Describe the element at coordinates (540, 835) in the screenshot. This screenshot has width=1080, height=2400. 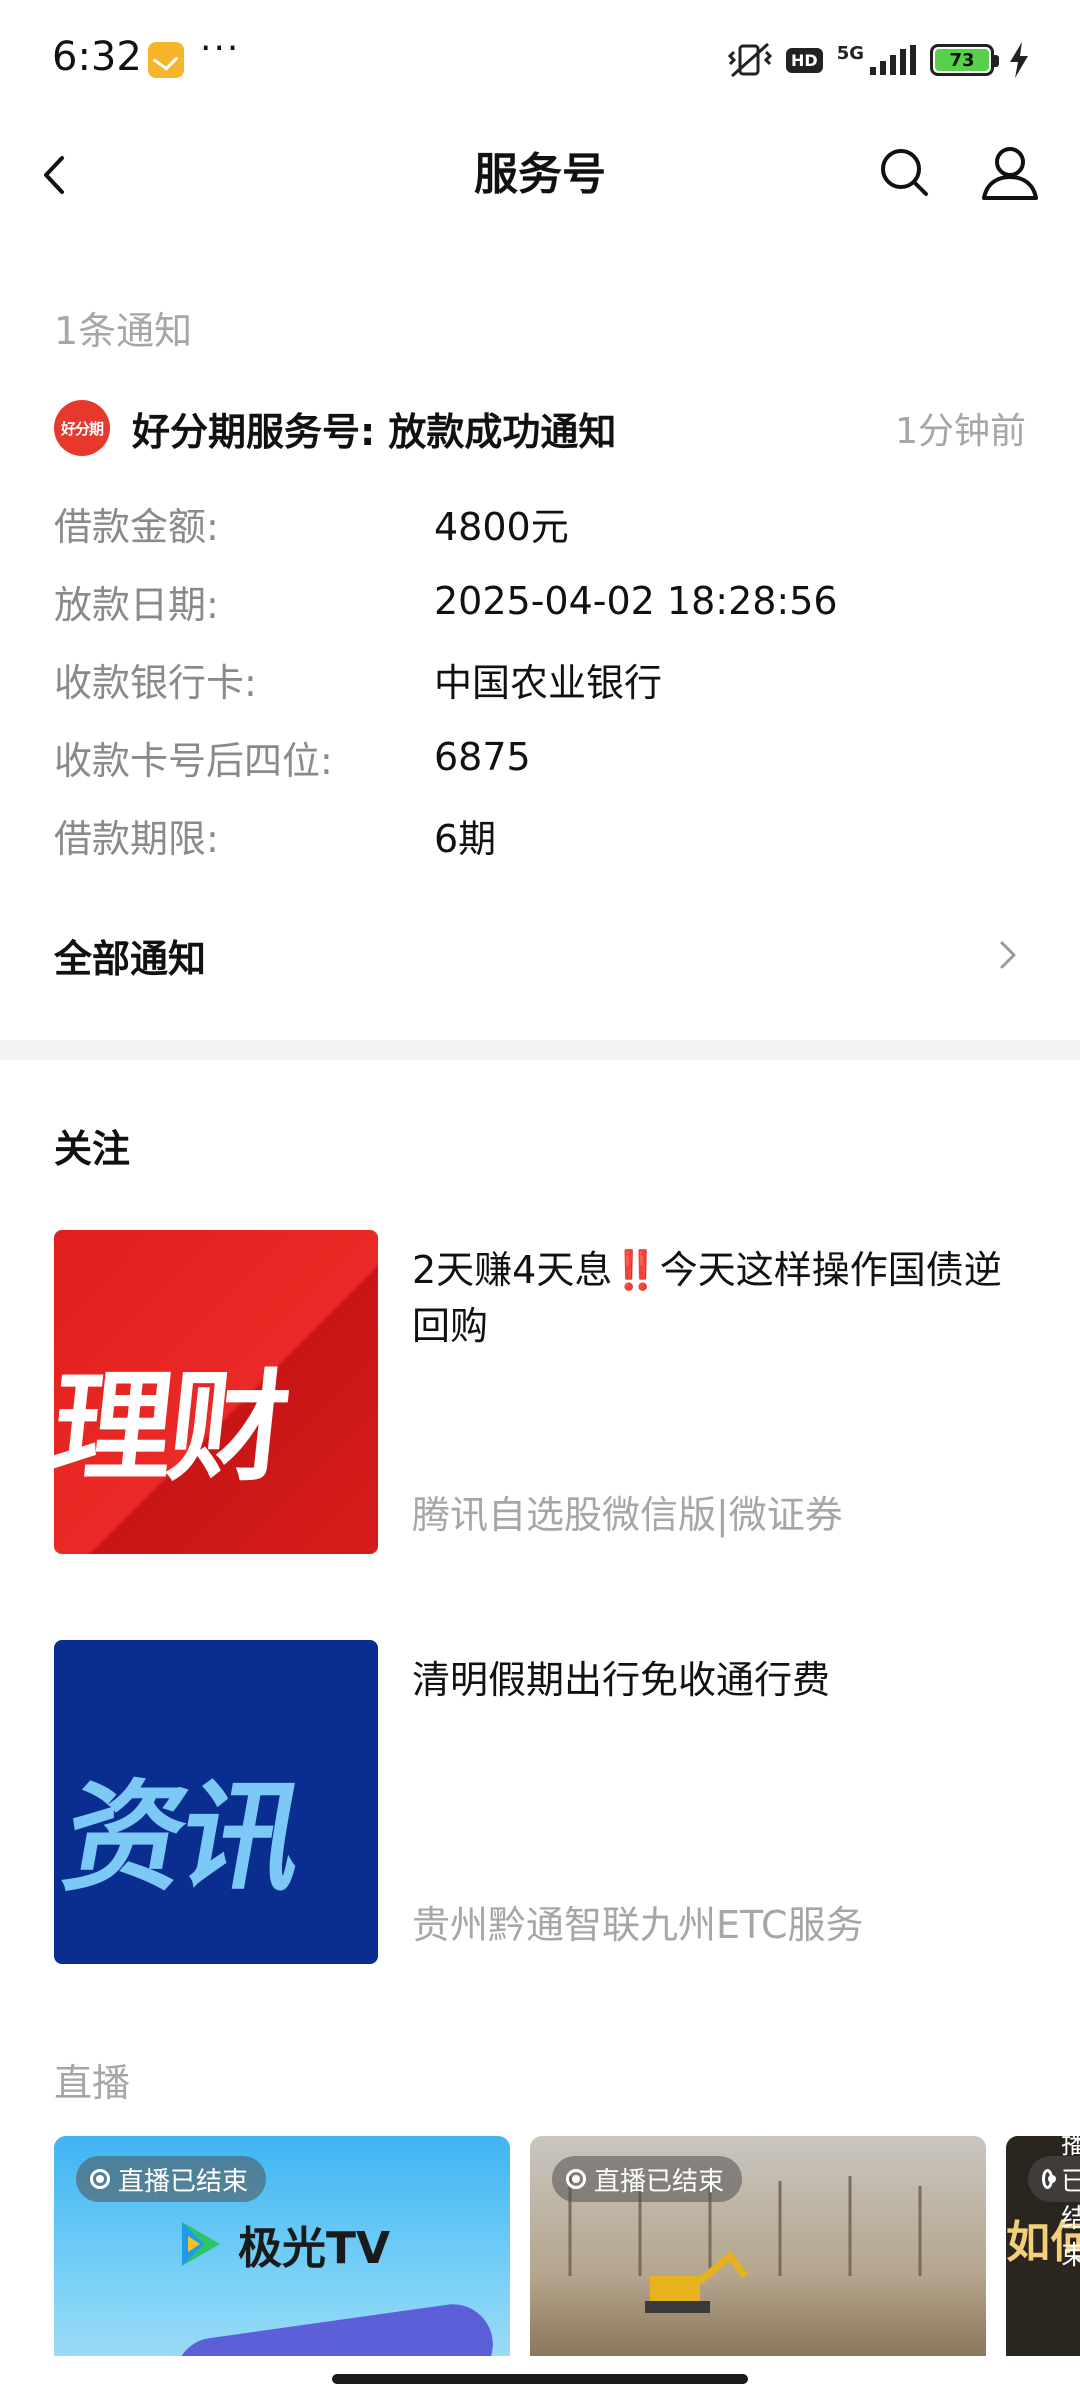
I see `field-loan-term: 借款期限: 6期` at that location.